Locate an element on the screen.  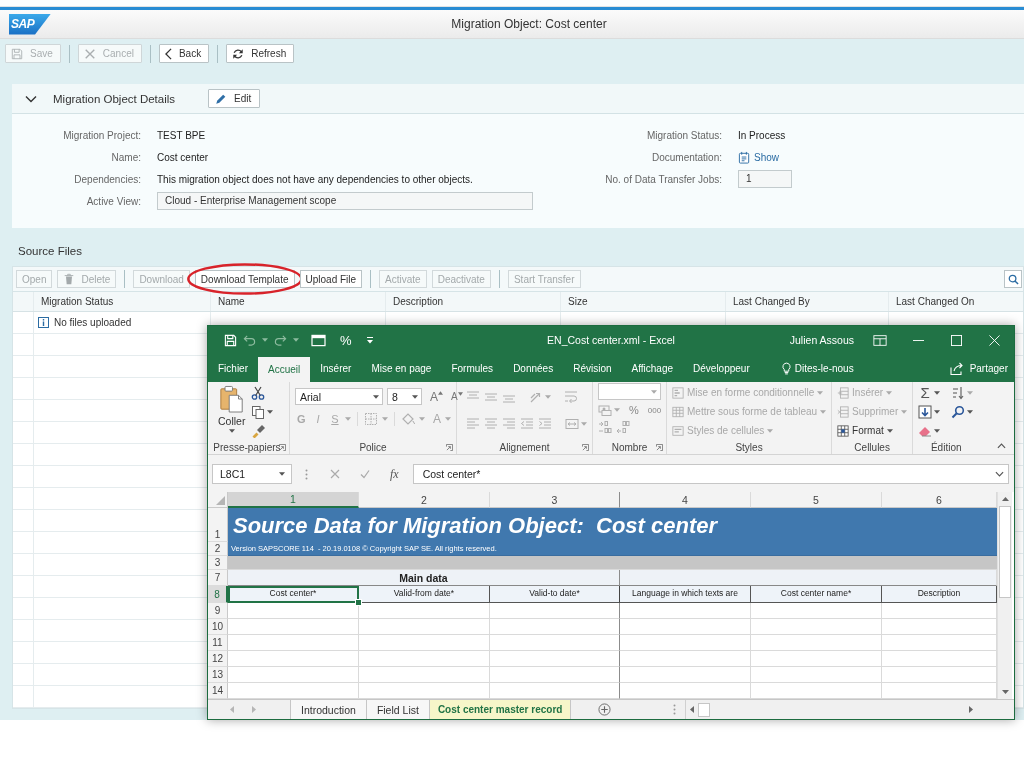
sheet-tab: Cost center master record is located at coordinates (500, 709).